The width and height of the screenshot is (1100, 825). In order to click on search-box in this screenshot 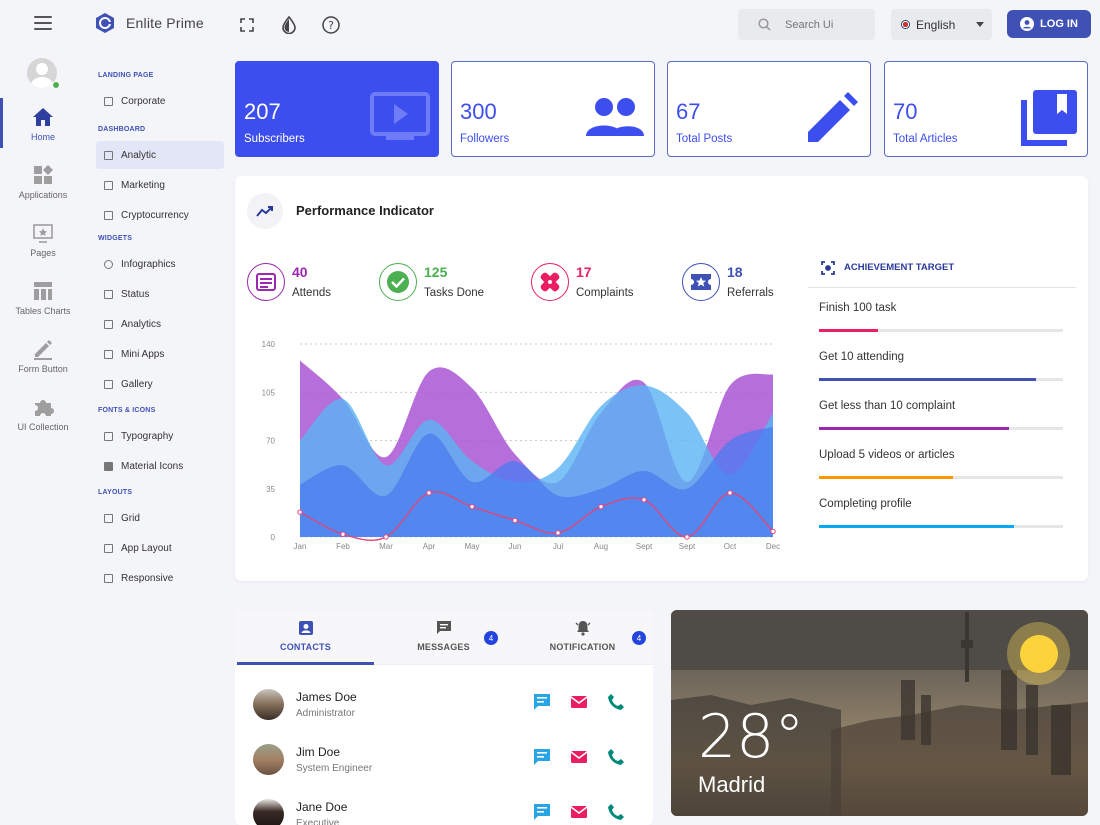, I will do `click(806, 24)`.